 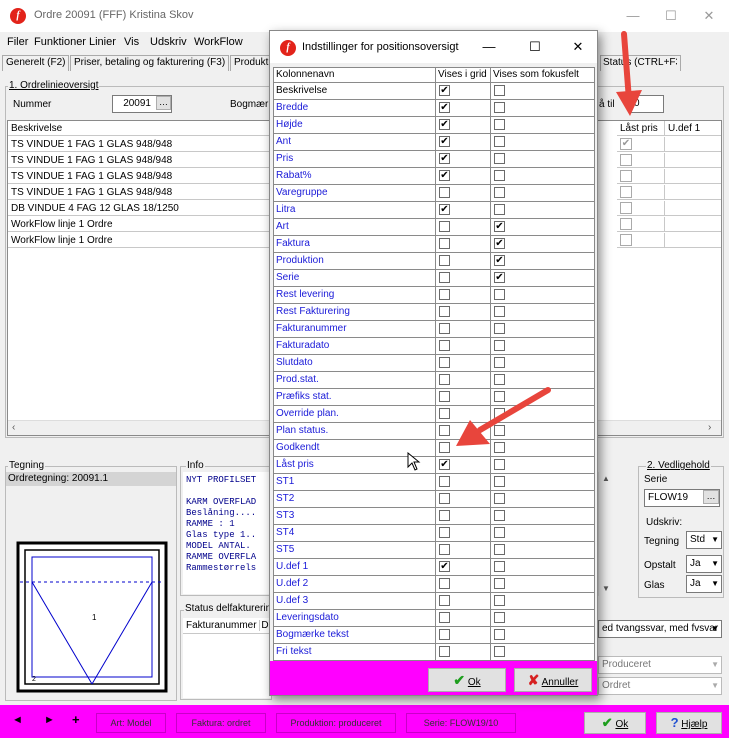 What do you see at coordinates (168, 42) in the screenshot?
I see `menu-udskriv: Udskriv` at bounding box center [168, 42].